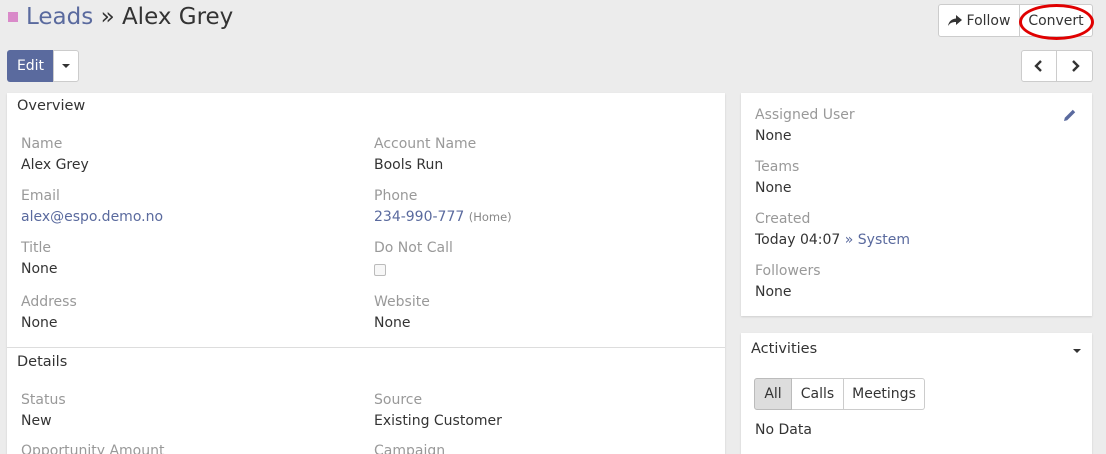  What do you see at coordinates (788, 271) in the screenshot?
I see `followers-label: Followers` at bounding box center [788, 271].